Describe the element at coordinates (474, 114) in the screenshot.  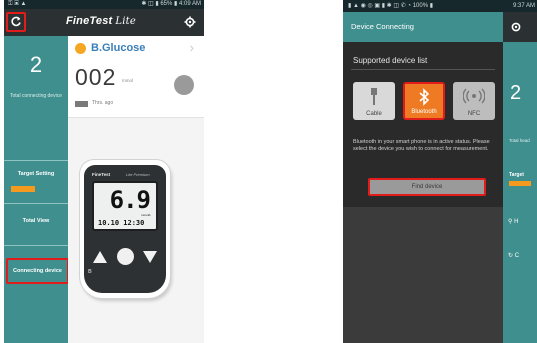
I see `device-label: NFC` at that location.